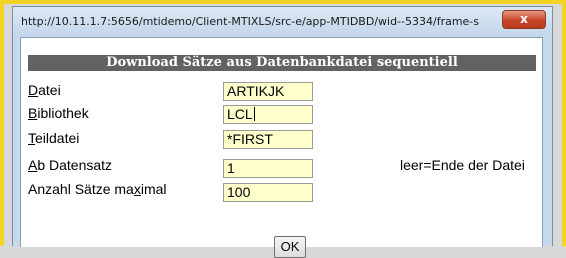  Describe the element at coordinates (63, 113) in the screenshot. I see `bibliothek-label-text: ibliothek` at that location.